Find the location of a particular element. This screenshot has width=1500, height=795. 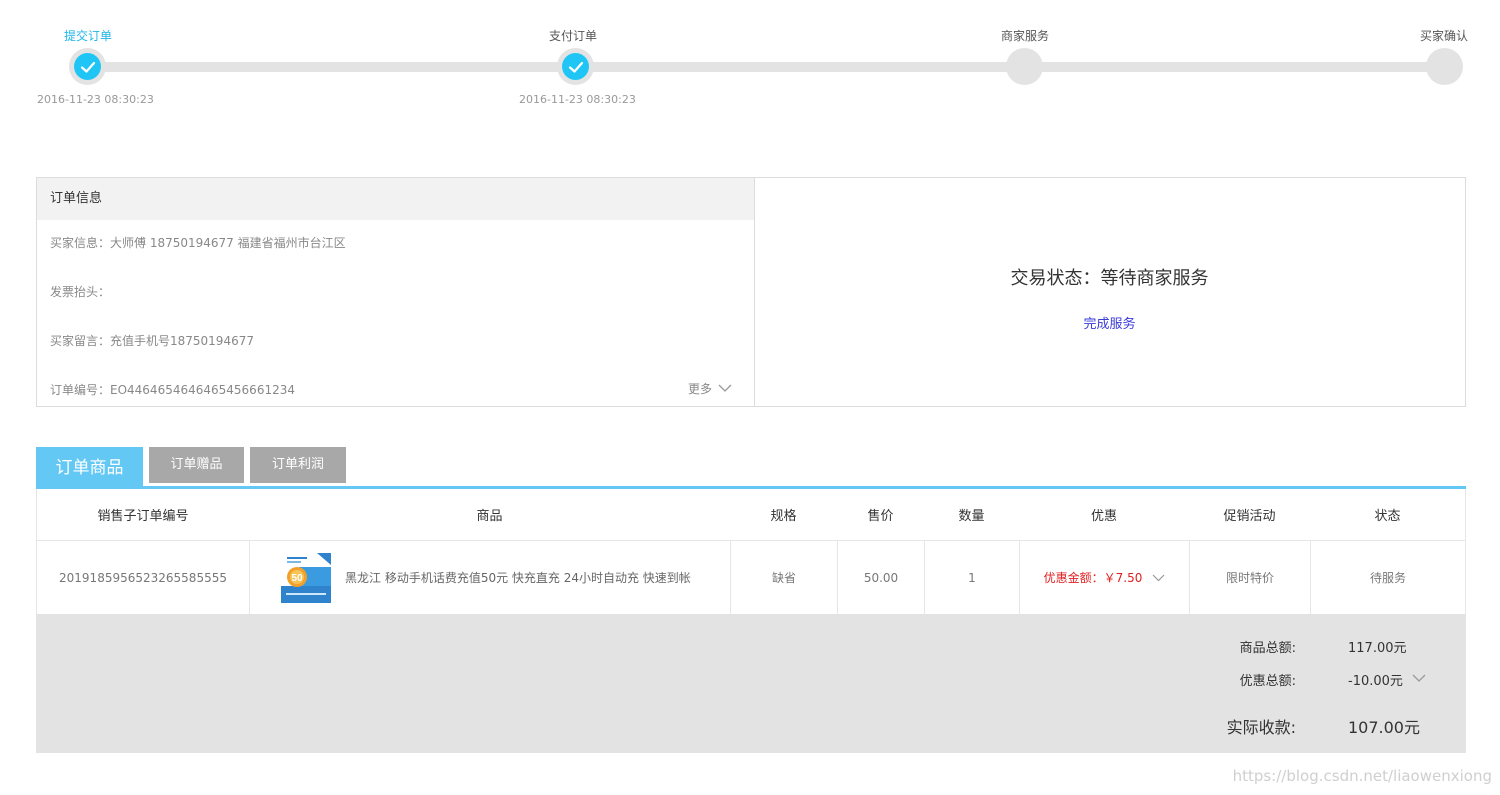

col-sub-order-no: 销售子订单编号 is located at coordinates (143, 516).